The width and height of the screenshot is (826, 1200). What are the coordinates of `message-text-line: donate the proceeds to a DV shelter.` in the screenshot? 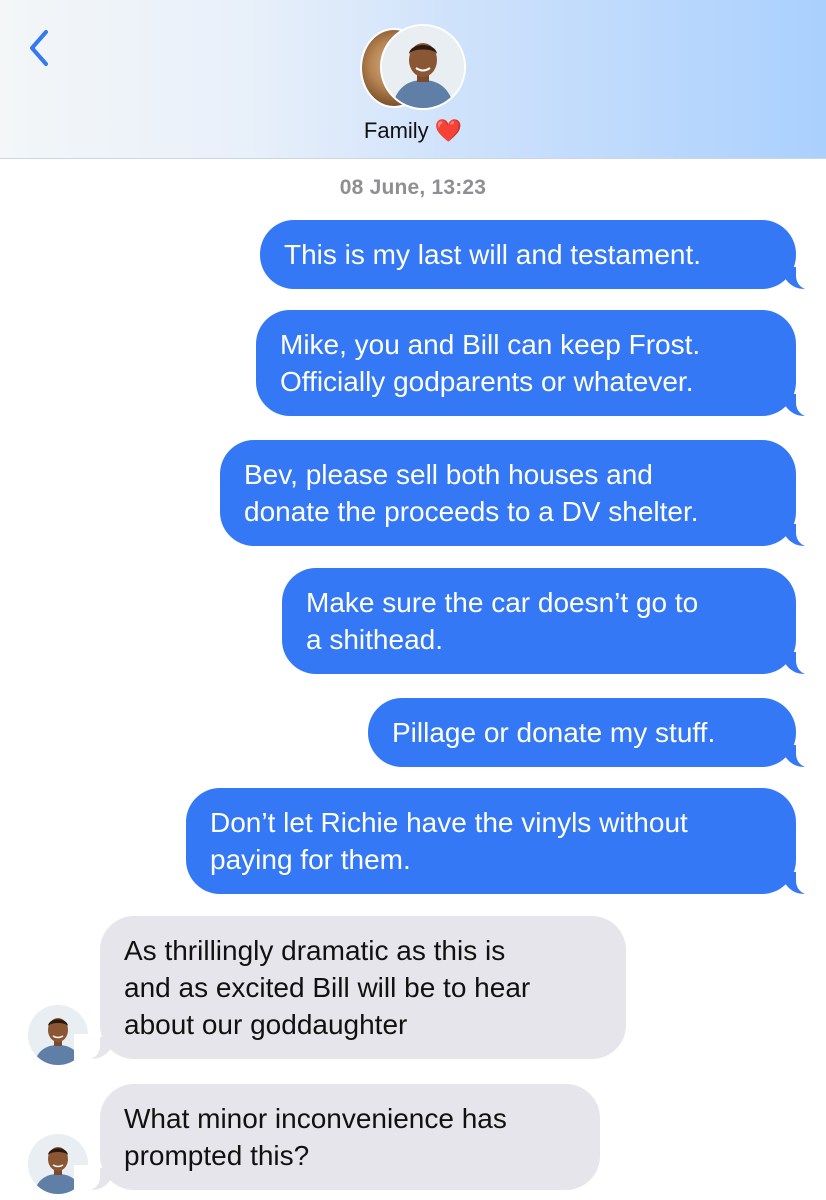 It's located at (471, 511).